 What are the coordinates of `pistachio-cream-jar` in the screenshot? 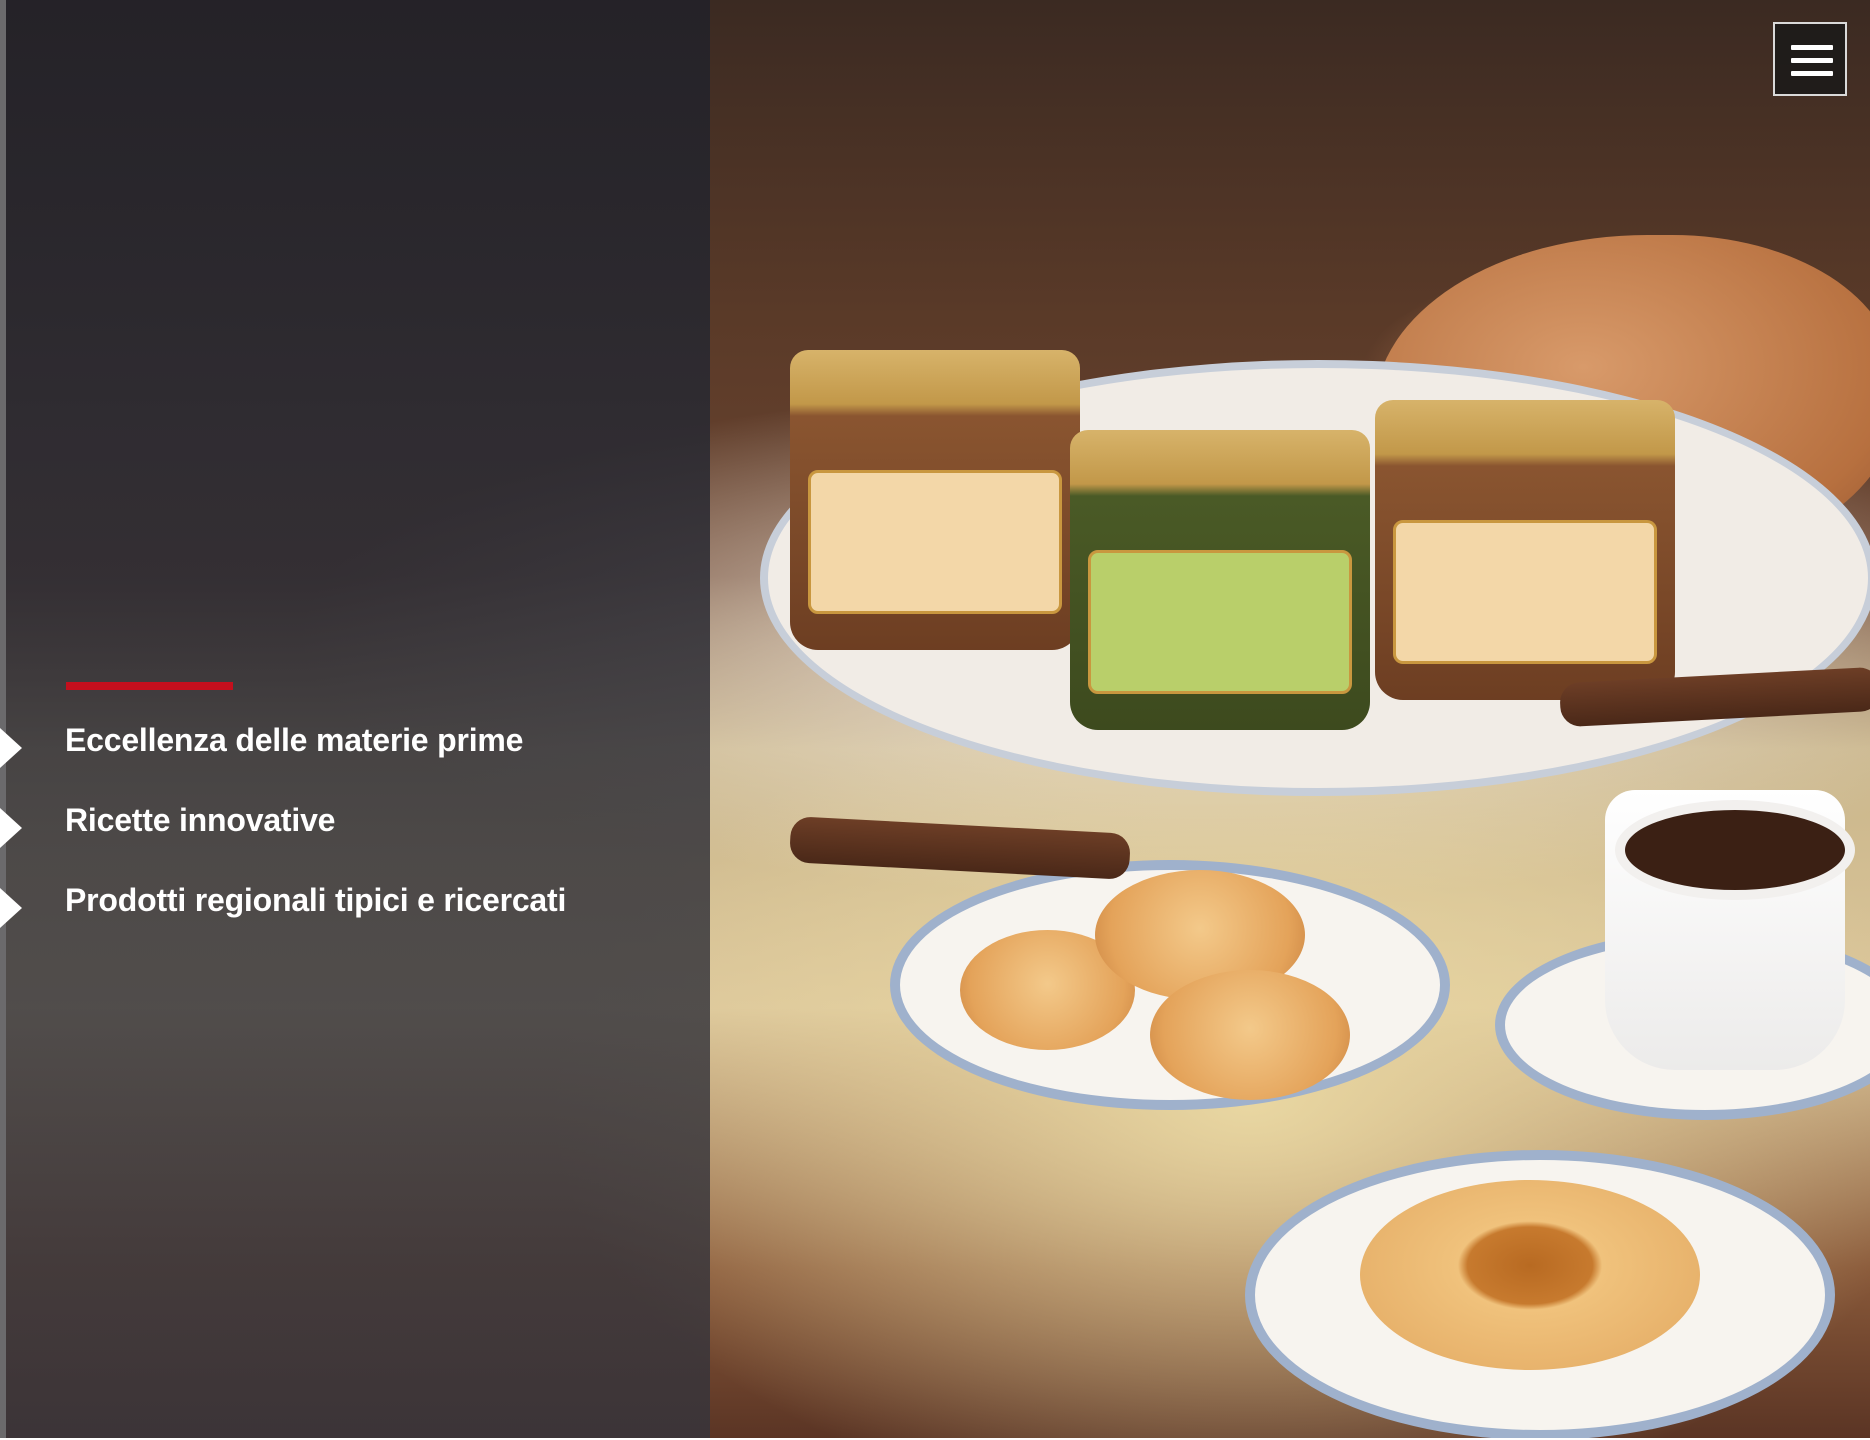 It's located at (1220, 580).